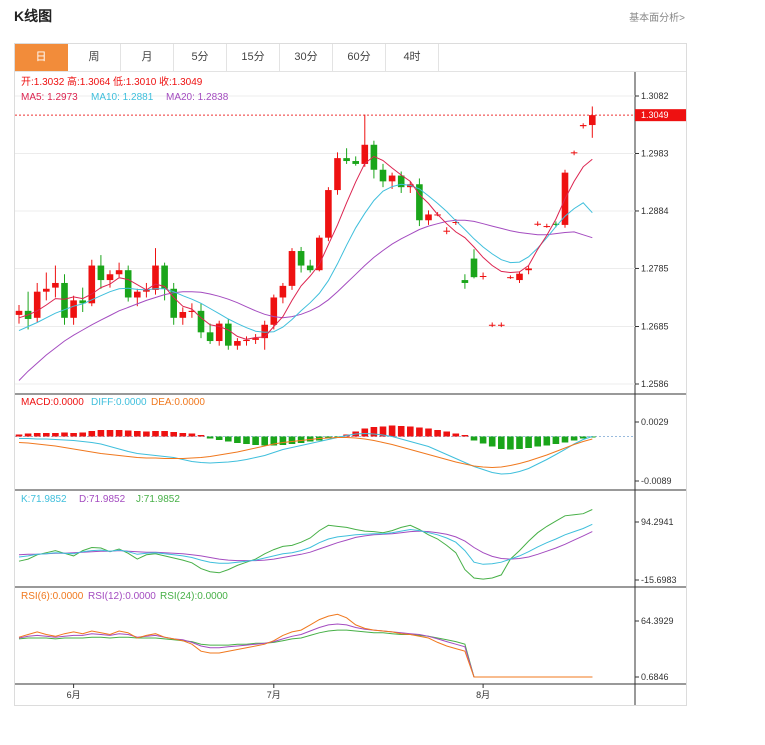 The height and width of the screenshot is (745, 765). I want to click on ma-legend-2: MA20: 1.2838, so click(197, 97).